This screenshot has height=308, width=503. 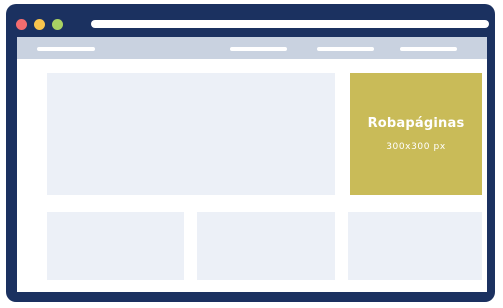 What do you see at coordinates (39, 24) in the screenshot?
I see `minimize-button` at bounding box center [39, 24].